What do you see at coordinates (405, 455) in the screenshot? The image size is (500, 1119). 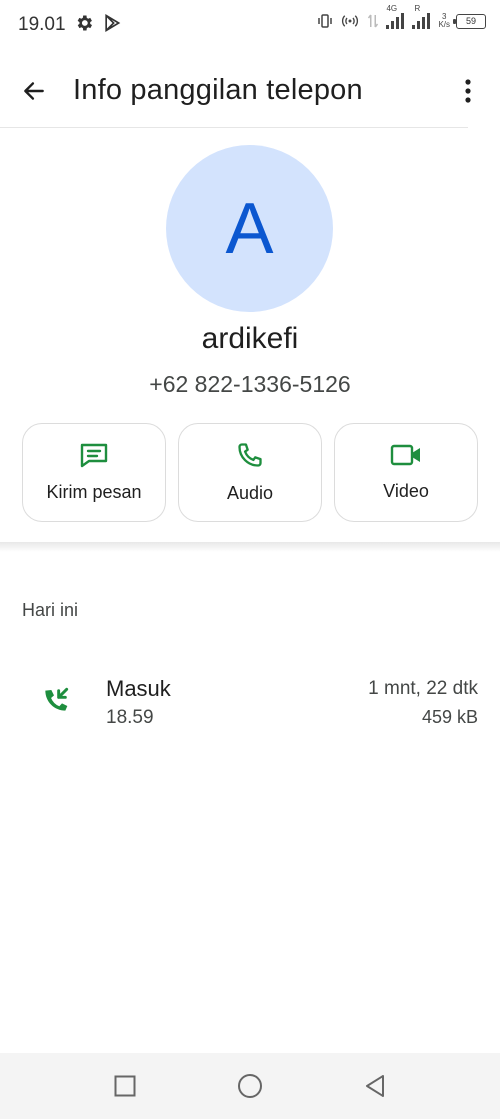 I see `video-icon` at bounding box center [405, 455].